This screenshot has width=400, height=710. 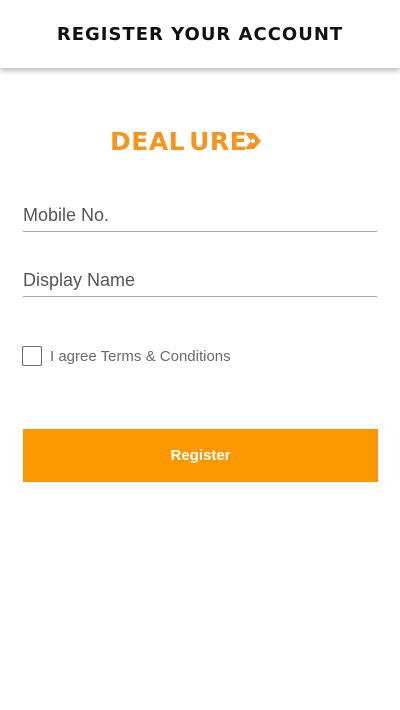 I want to click on terms-checkbox, so click(x=32, y=356).